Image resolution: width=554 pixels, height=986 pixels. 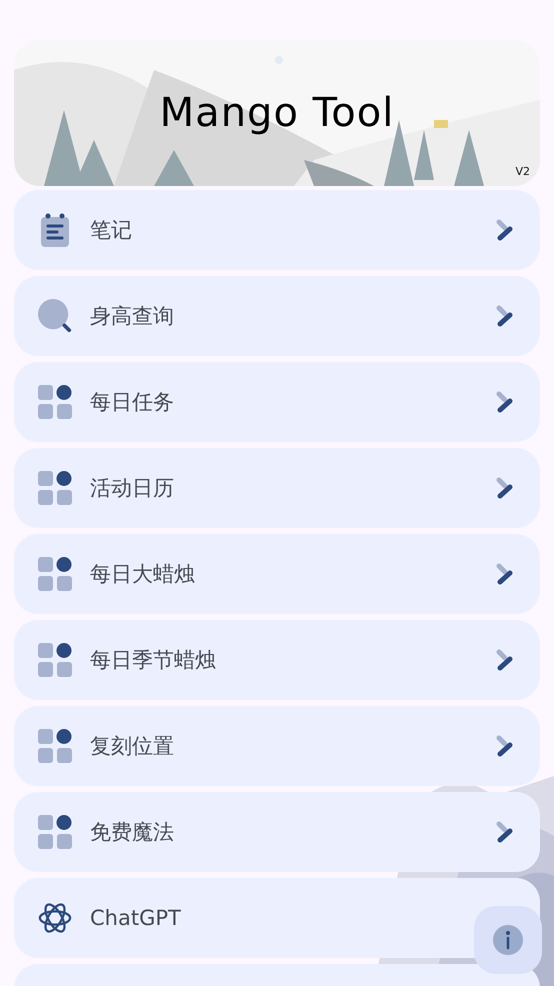 What do you see at coordinates (277, 488) in the screenshot?
I see `menu-item: 活动日历` at bounding box center [277, 488].